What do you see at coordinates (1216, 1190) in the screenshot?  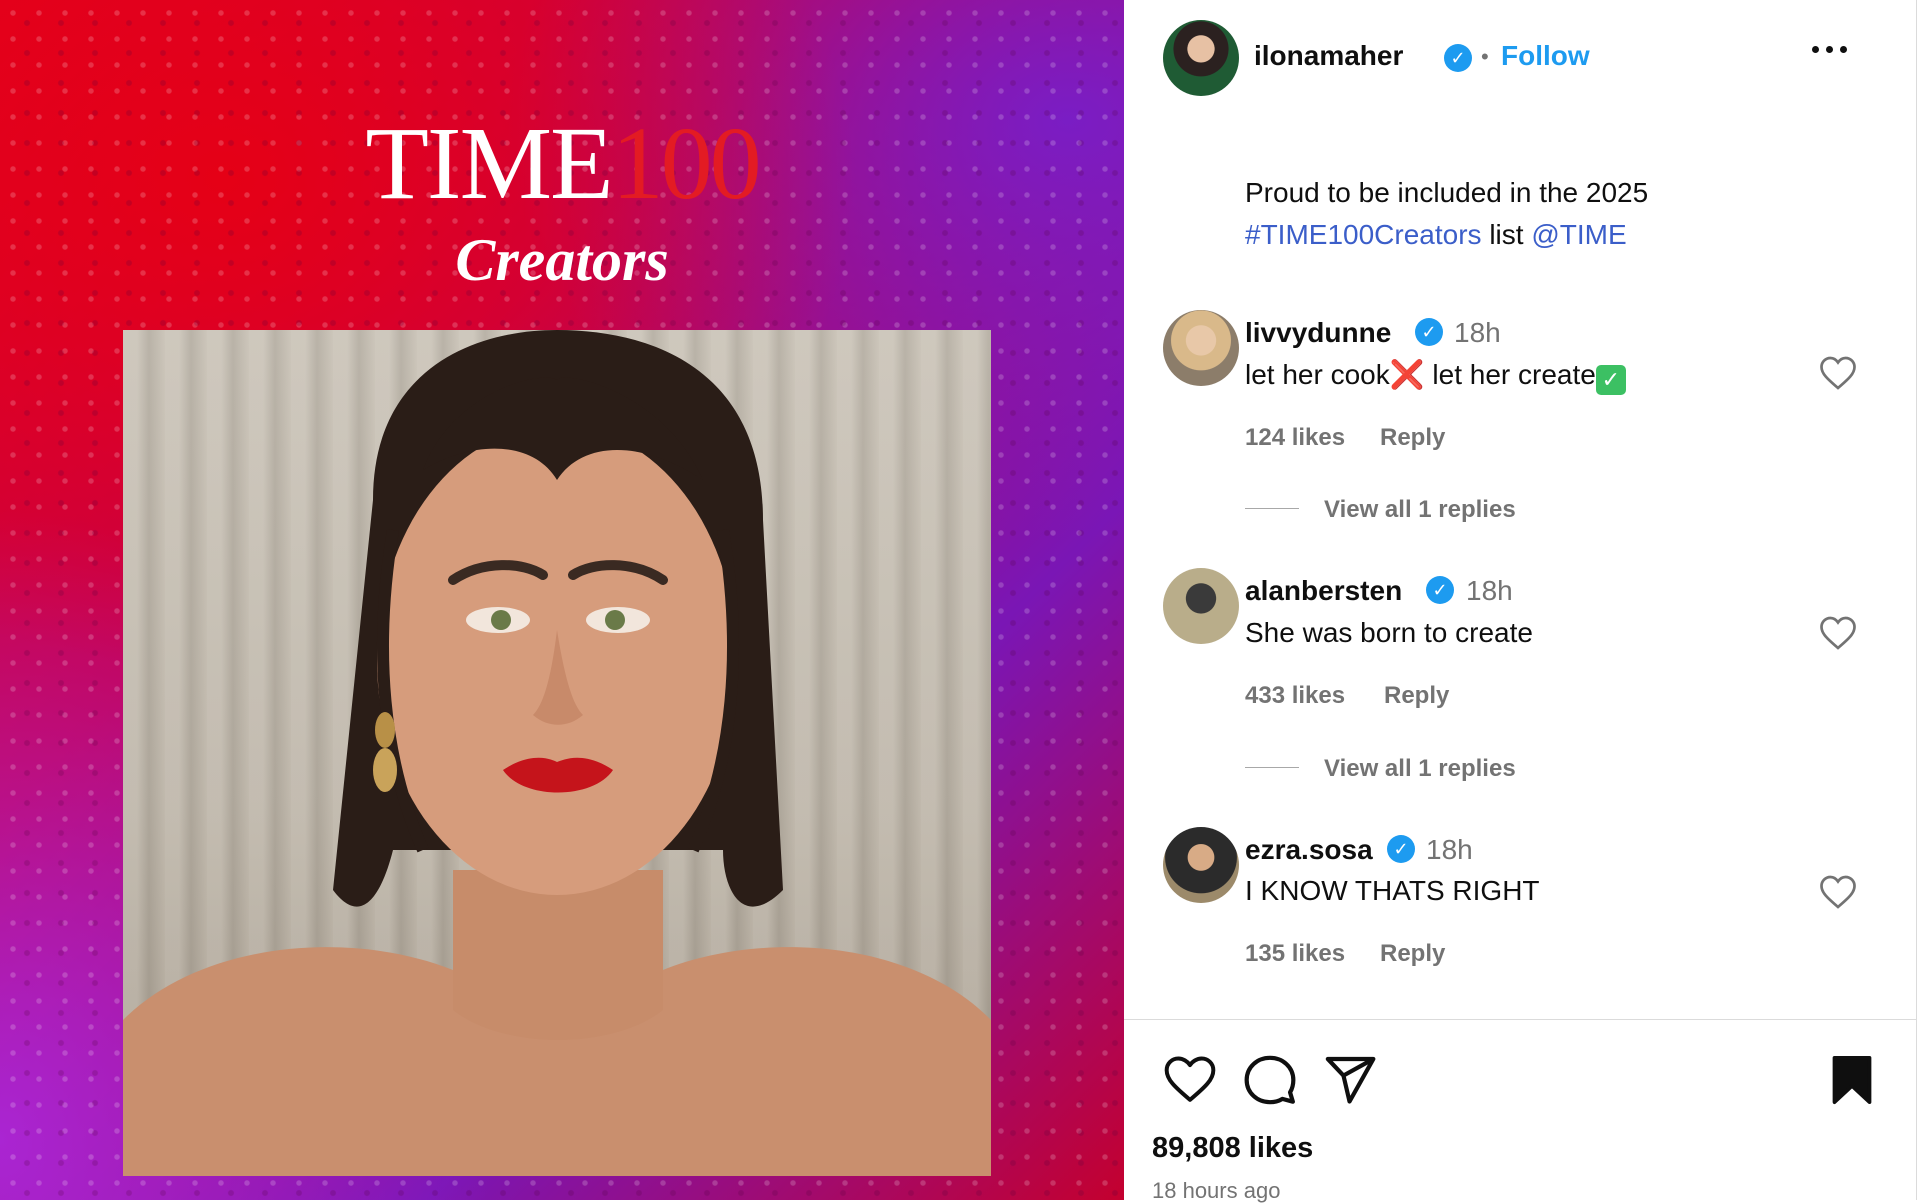 I see `post-timestamp: 18 hours ago` at bounding box center [1216, 1190].